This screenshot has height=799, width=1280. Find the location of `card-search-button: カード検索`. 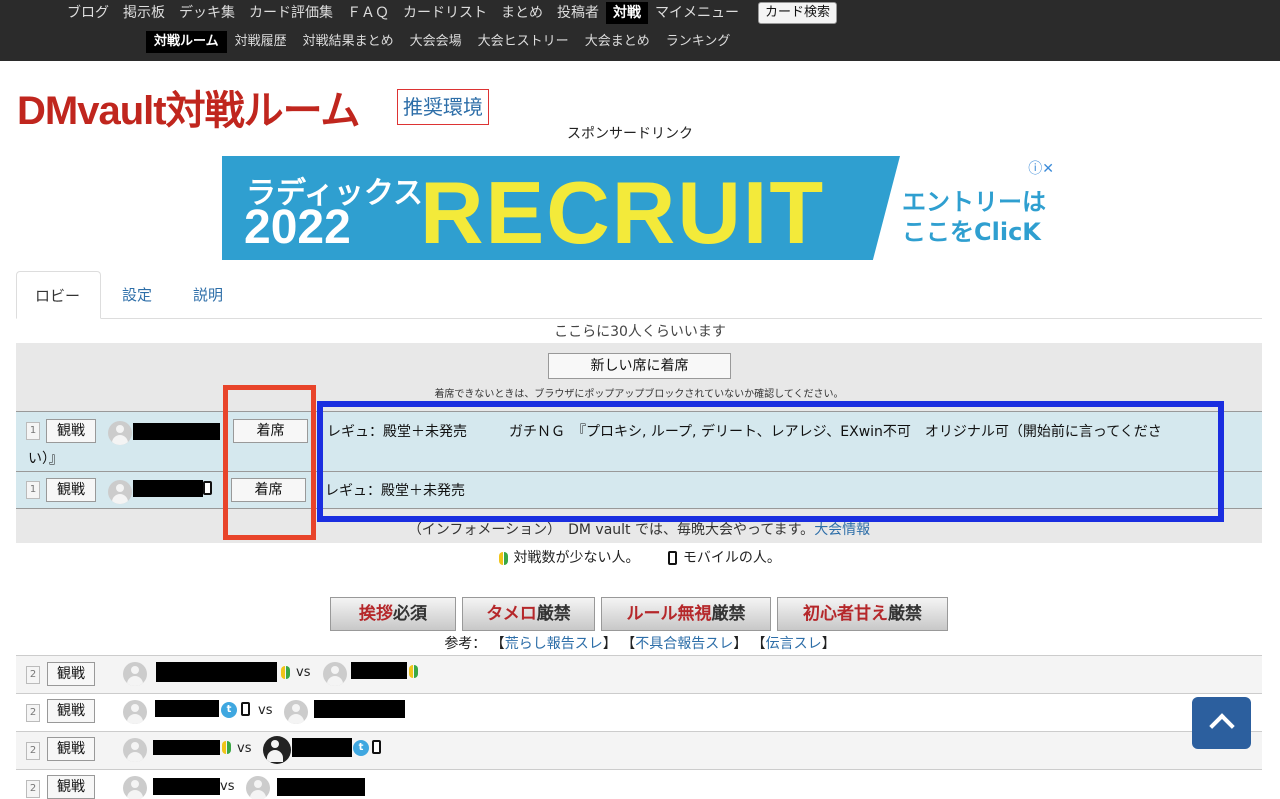

card-search-button: カード検索 is located at coordinates (798, 13).